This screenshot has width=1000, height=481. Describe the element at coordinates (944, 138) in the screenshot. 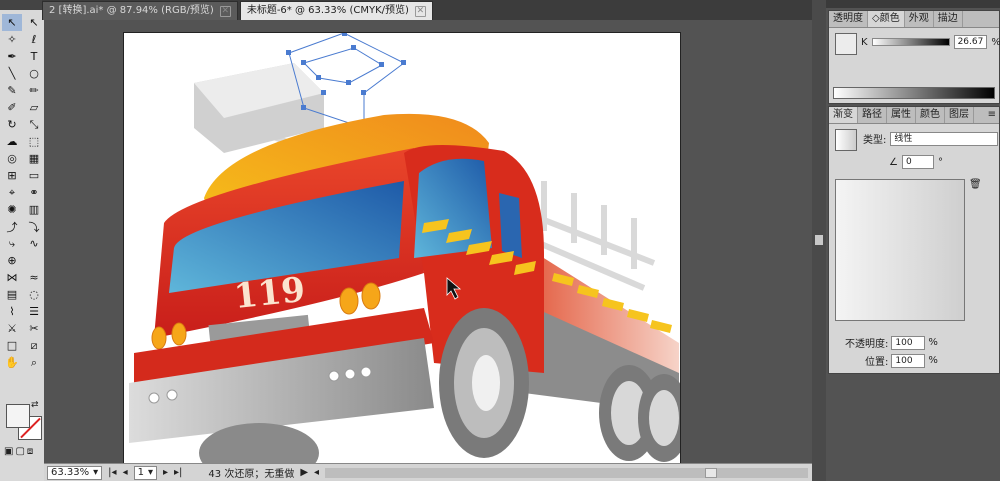

I see `gradient-type-select: 线性` at that location.